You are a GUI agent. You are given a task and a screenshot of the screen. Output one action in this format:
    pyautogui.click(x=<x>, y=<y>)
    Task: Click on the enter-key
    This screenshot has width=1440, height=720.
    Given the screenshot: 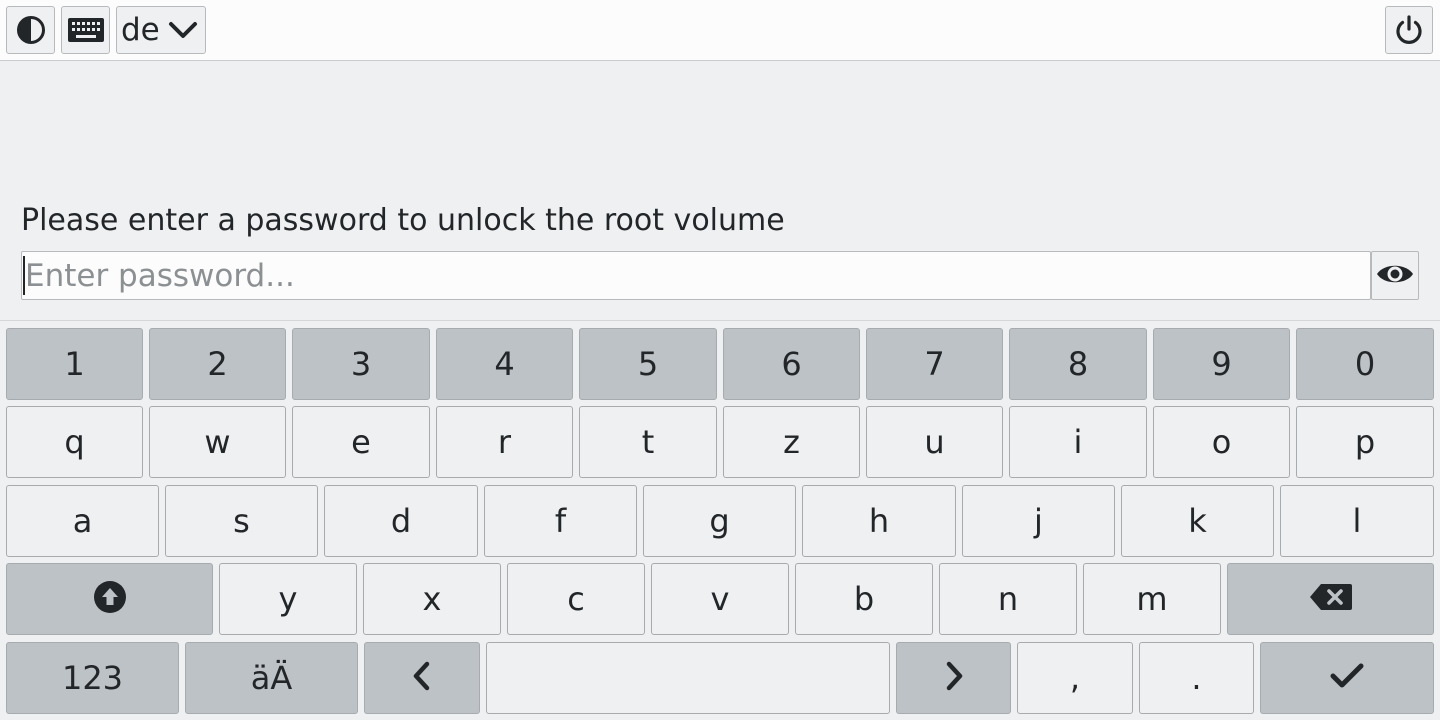 What is the action you would take?
    pyautogui.click(x=1347, y=678)
    